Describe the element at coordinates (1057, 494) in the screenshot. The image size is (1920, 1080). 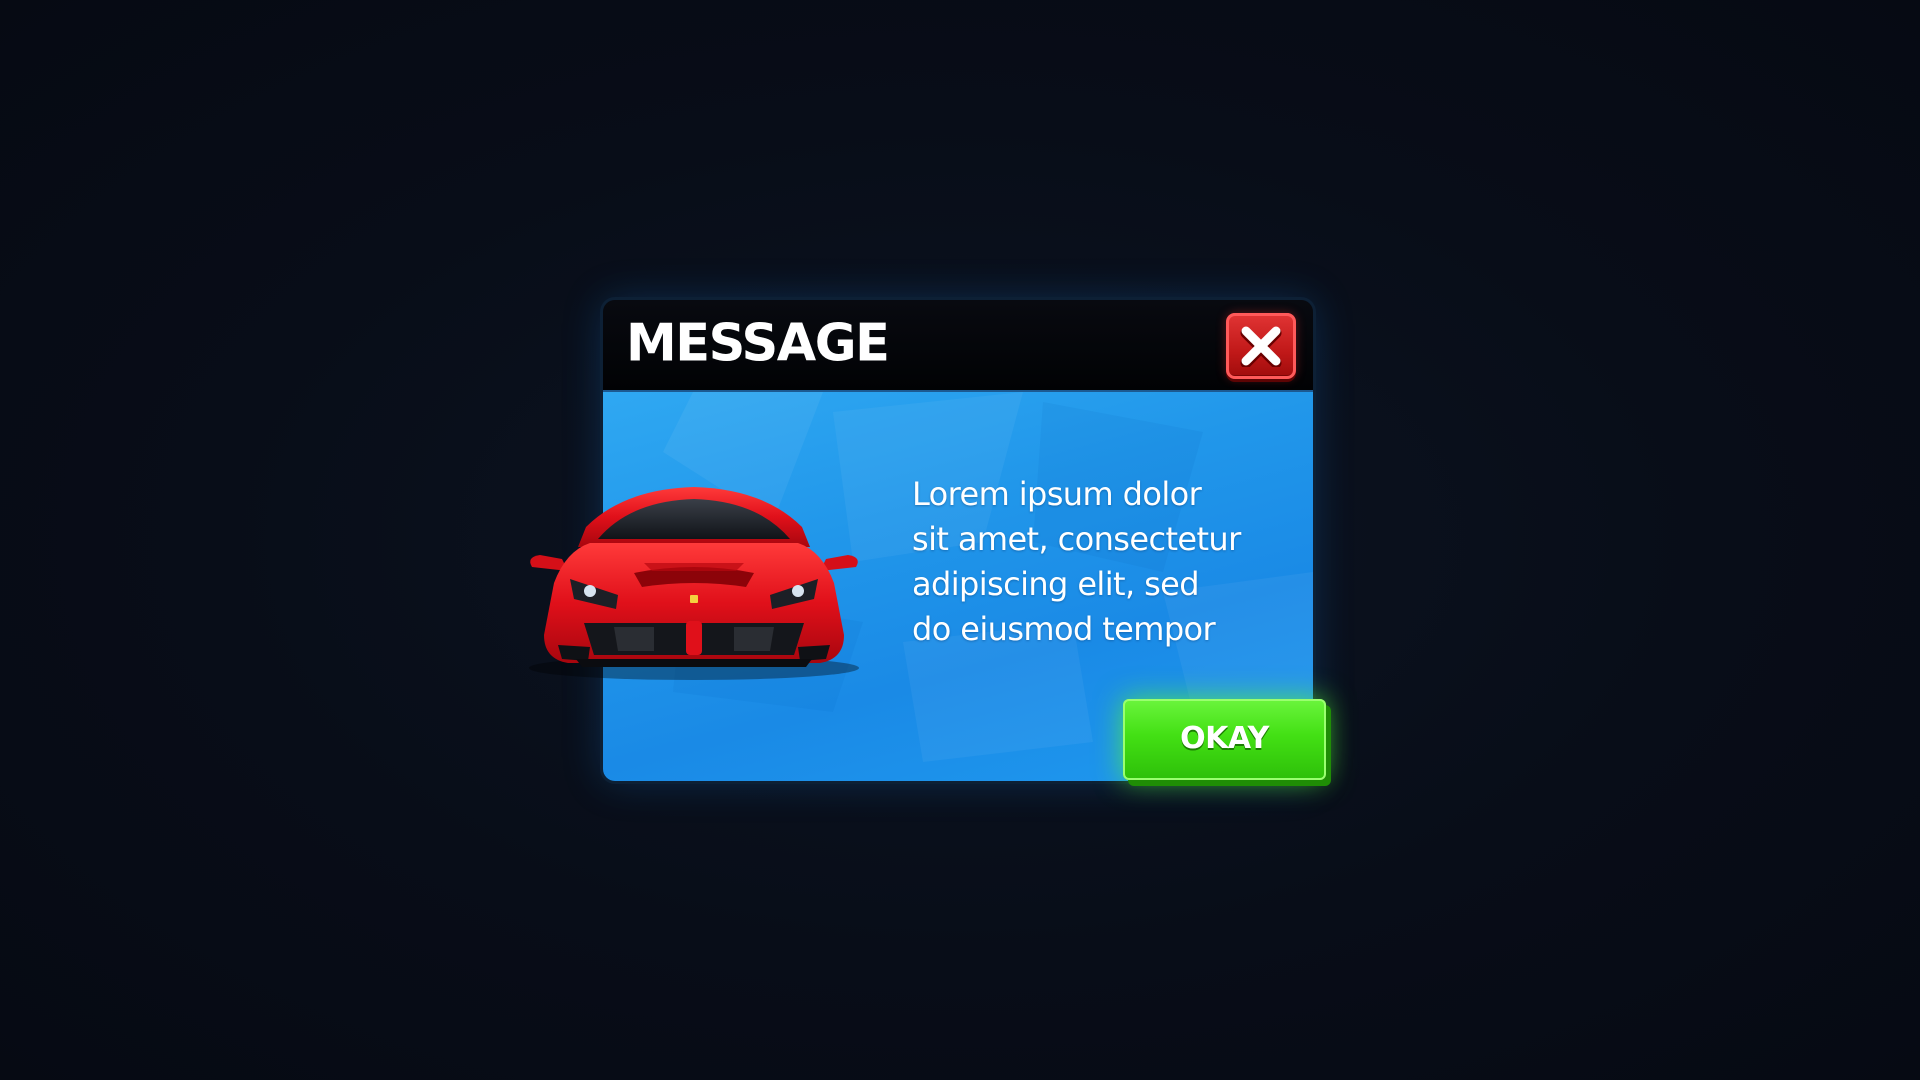
I see `message-line: Lorem ipsum dolor` at that location.